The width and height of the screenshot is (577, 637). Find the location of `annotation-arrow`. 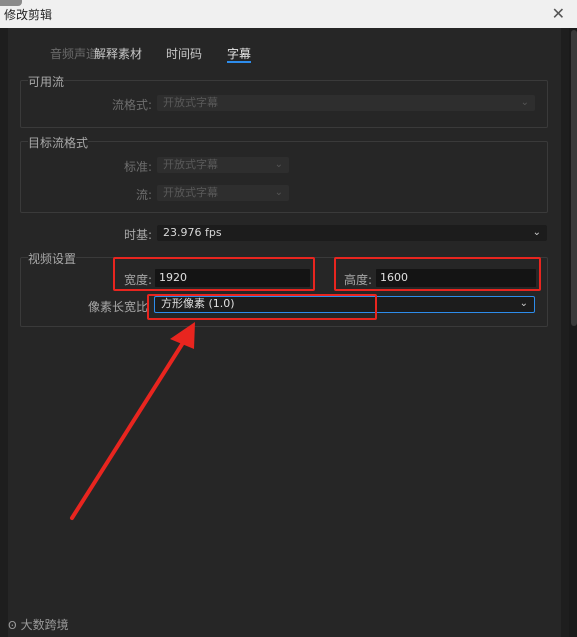

annotation-arrow is located at coordinates (132, 421).